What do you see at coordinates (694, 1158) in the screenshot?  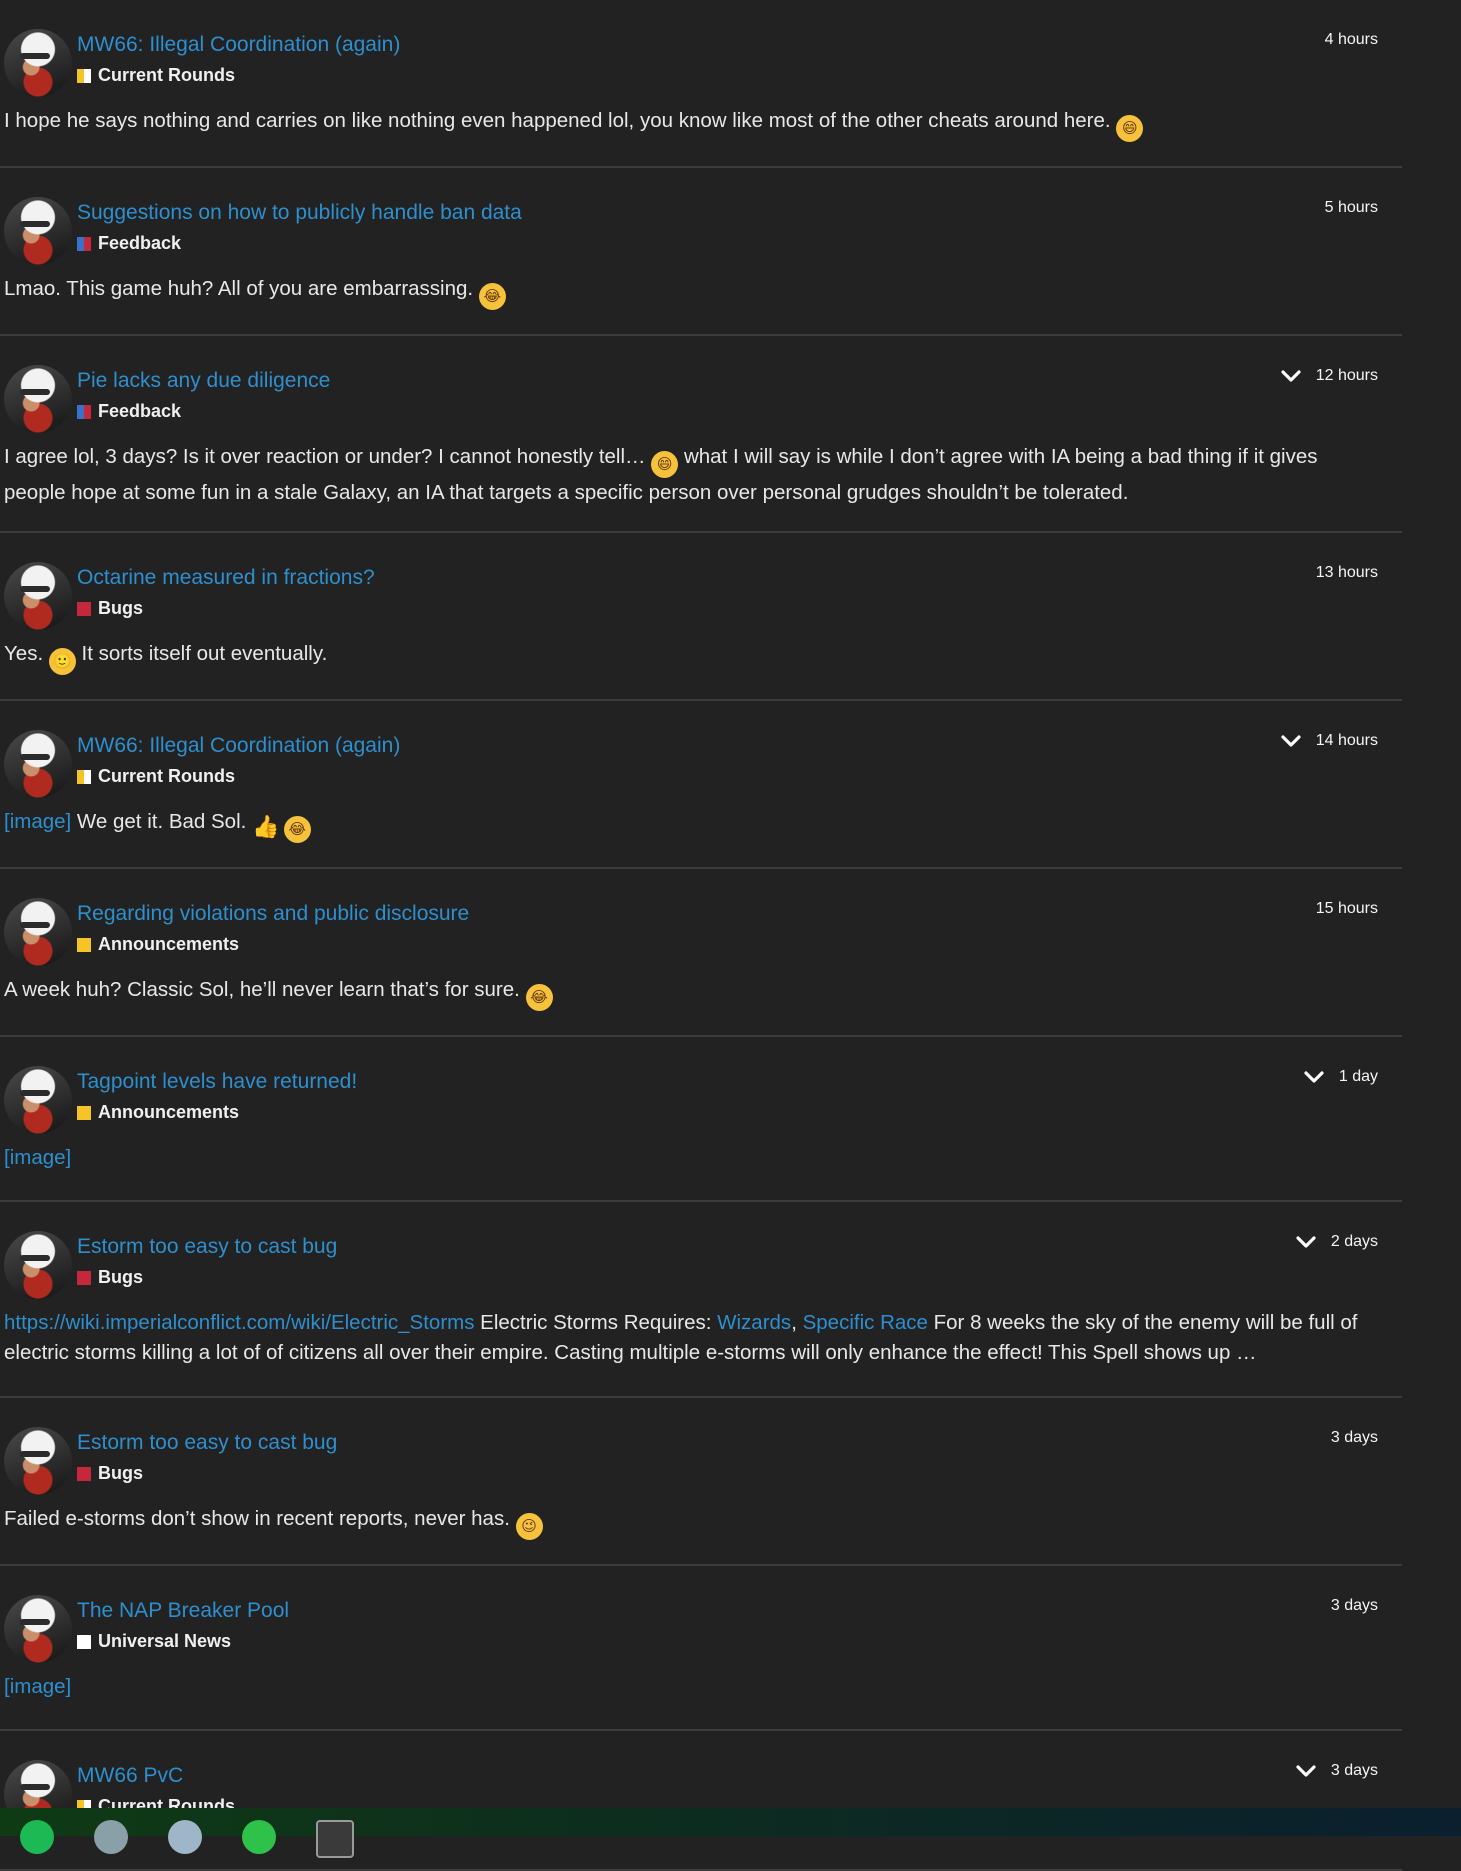 I see `post-excerpt: [image]` at bounding box center [694, 1158].